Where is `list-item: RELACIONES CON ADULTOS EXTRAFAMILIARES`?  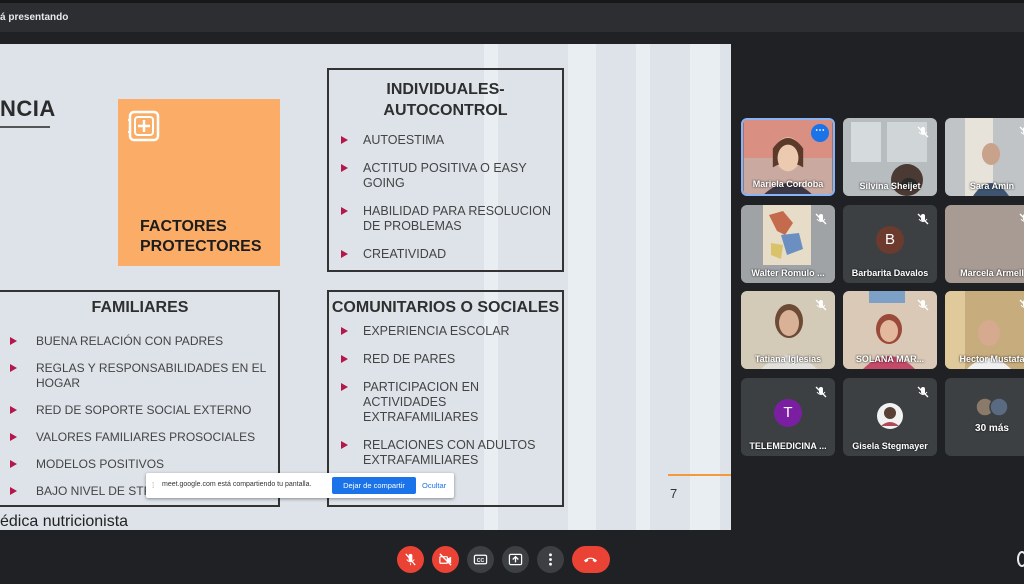 list-item: RELACIONES CON ADULTOS EXTRAFAMILIARES is located at coordinates (445, 453).